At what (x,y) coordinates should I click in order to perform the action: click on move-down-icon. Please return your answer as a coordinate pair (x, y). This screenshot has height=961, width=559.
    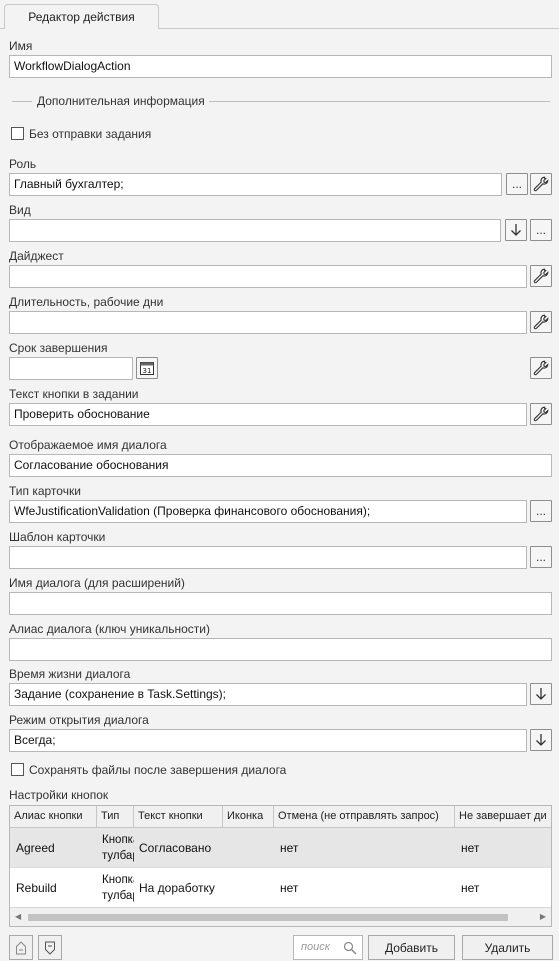
    Looking at the image, I should click on (50, 948).